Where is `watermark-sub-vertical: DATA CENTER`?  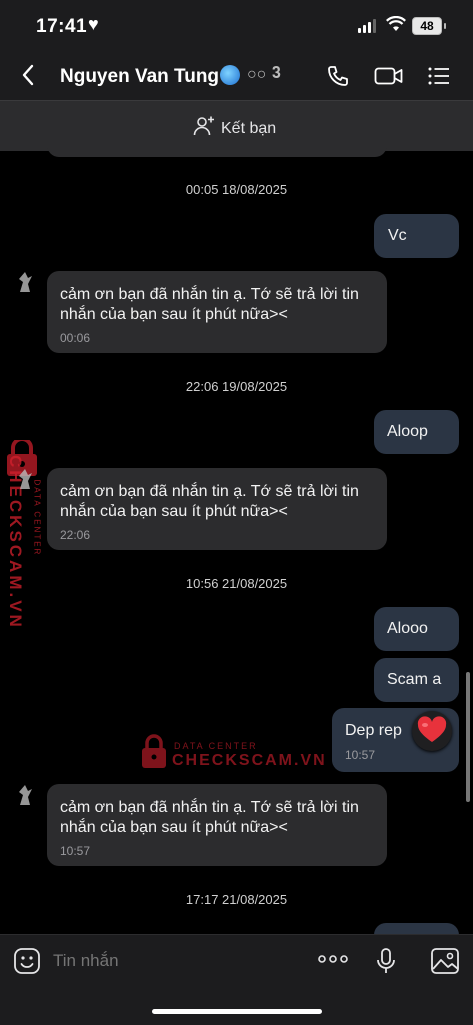
watermark-sub-vertical: DATA CENTER is located at coordinates (37, 518).